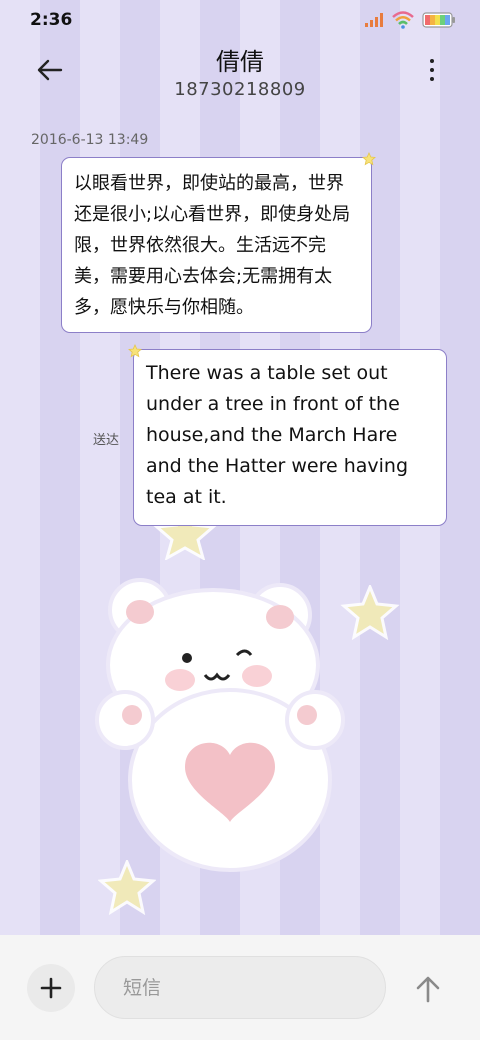 The height and width of the screenshot is (1040, 480). I want to click on composer-bar, so click(240, 987).